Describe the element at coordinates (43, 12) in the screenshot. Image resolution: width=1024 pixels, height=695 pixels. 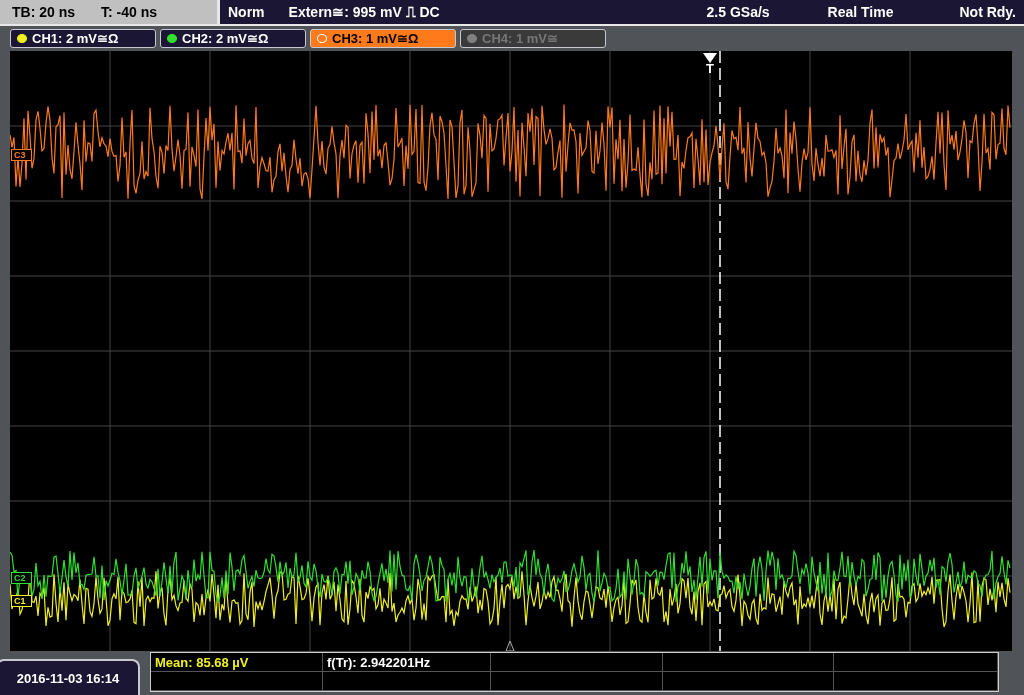
I see `timebase-label: TB: 20 ns` at that location.